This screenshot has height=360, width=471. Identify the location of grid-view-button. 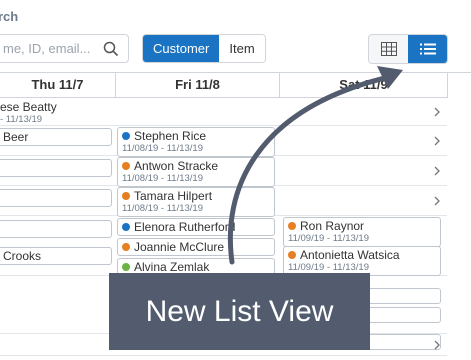
(388, 49).